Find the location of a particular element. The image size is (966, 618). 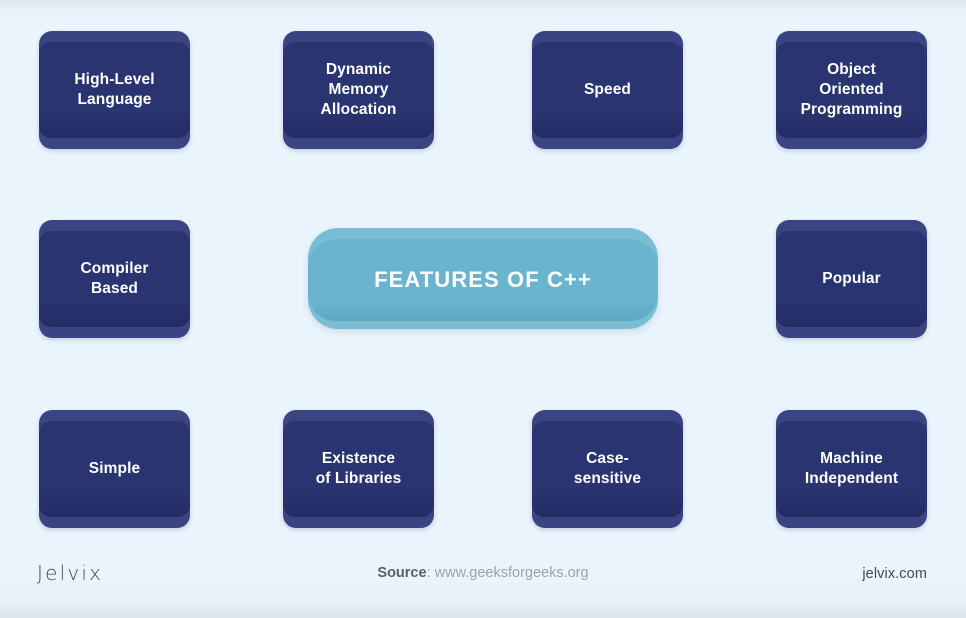

feature-card-label: Popular is located at coordinates (851, 279).